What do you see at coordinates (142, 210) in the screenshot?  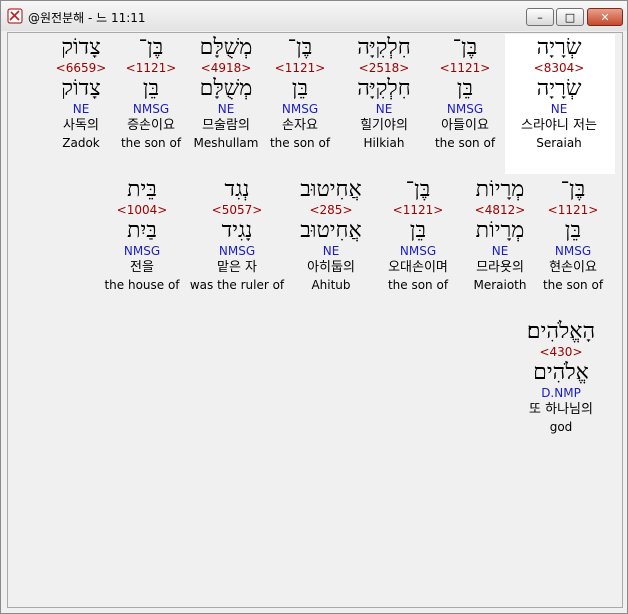 I see `strongs-number: <1004>` at bounding box center [142, 210].